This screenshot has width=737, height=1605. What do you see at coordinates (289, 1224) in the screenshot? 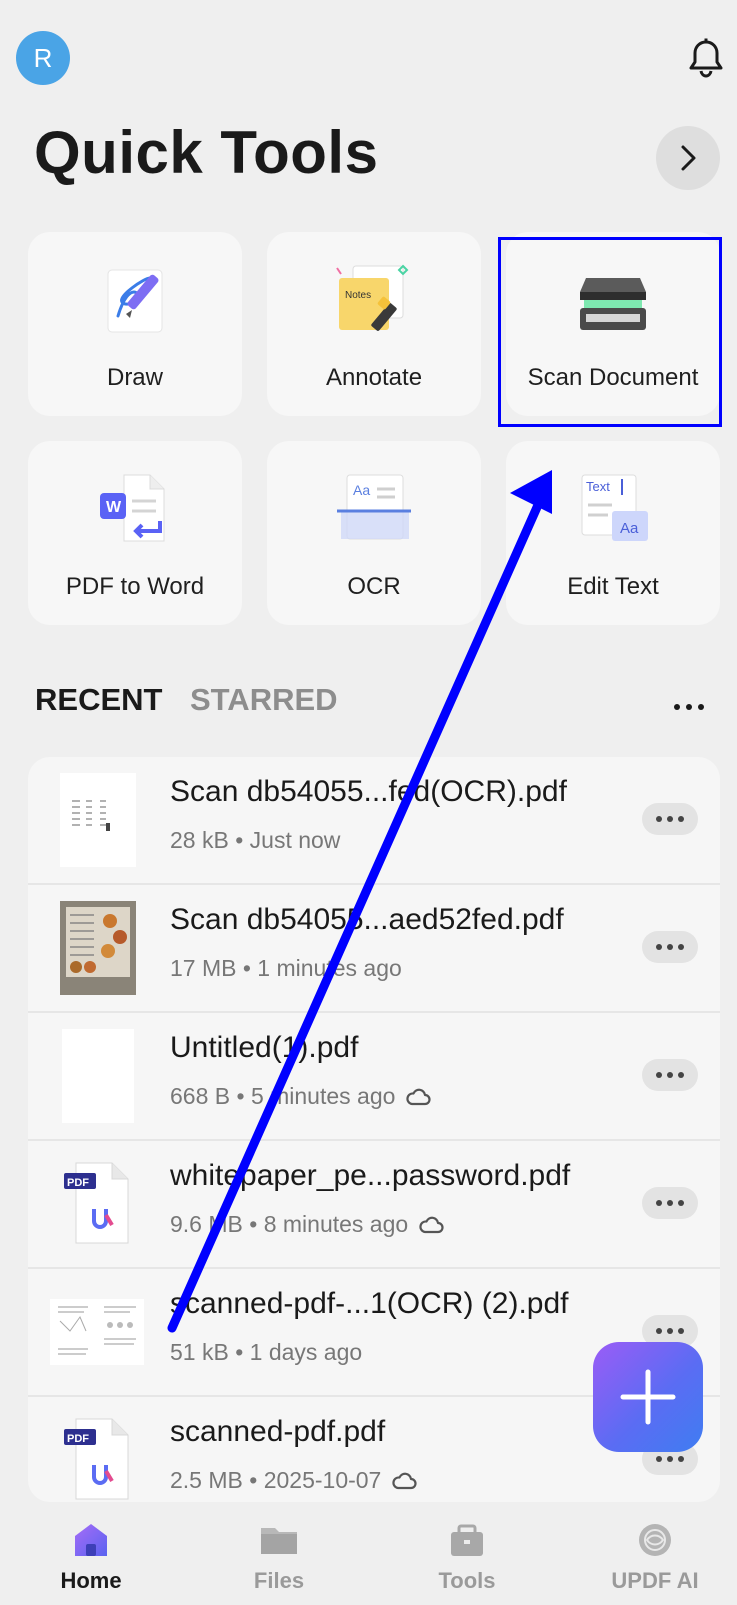
I see `file-meta-text: 9.6 MB • 8 minutes ago` at bounding box center [289, 1224].